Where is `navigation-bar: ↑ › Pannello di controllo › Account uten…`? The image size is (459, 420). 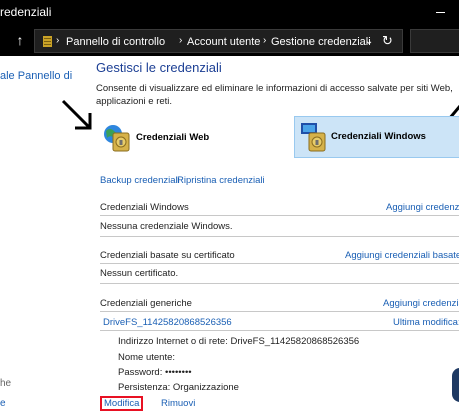
navigation-bar: ↑ › Pannello di controllo › Account uten… is located at coordinates (229, 41).